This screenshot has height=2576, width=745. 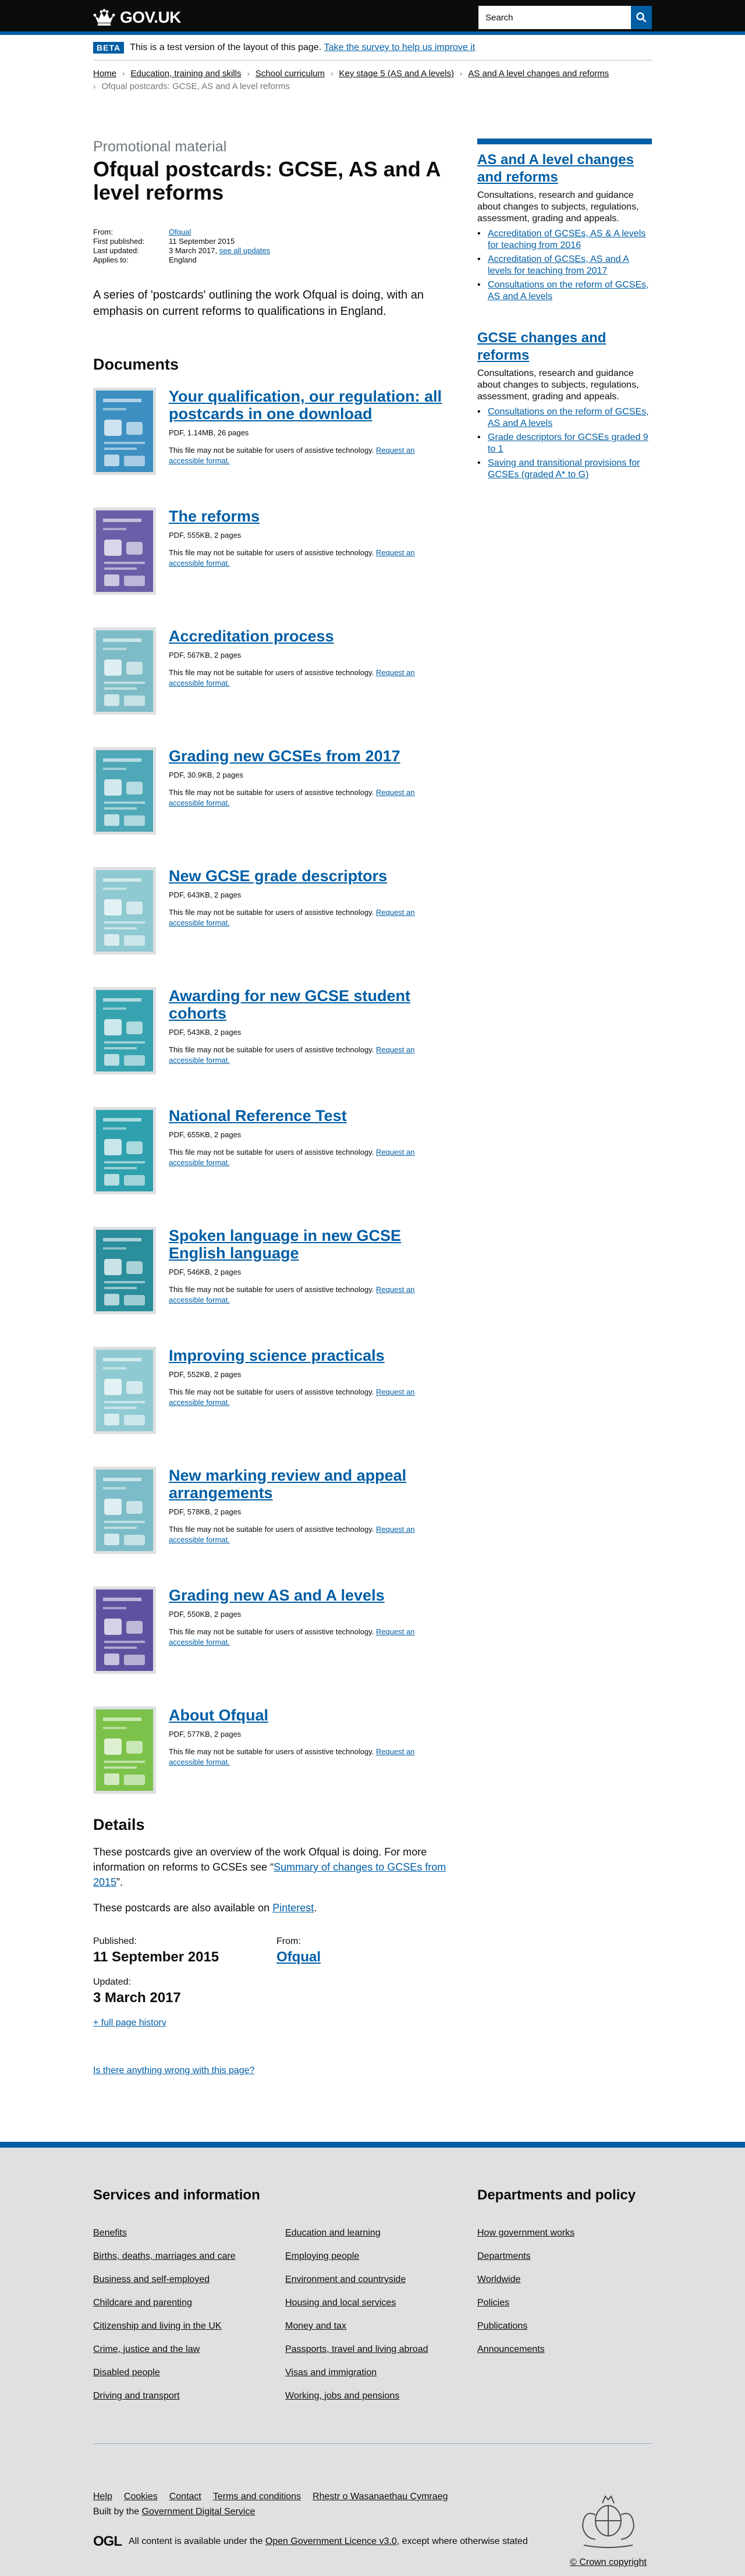 I want to click on document-link: About Ofqual, so click(x=218, y=1715).